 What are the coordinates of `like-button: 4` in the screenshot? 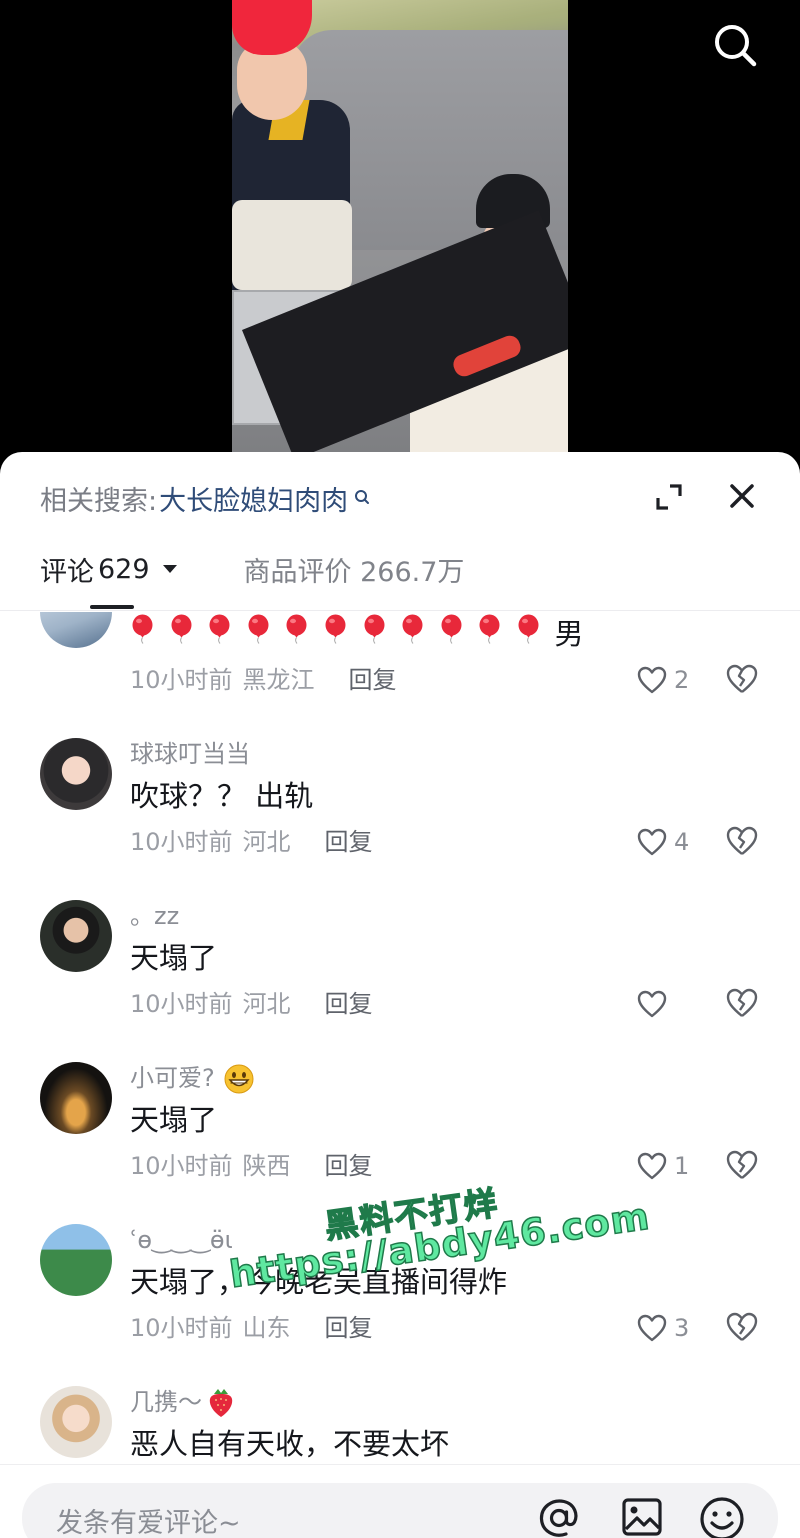 It's located at (662, 842).